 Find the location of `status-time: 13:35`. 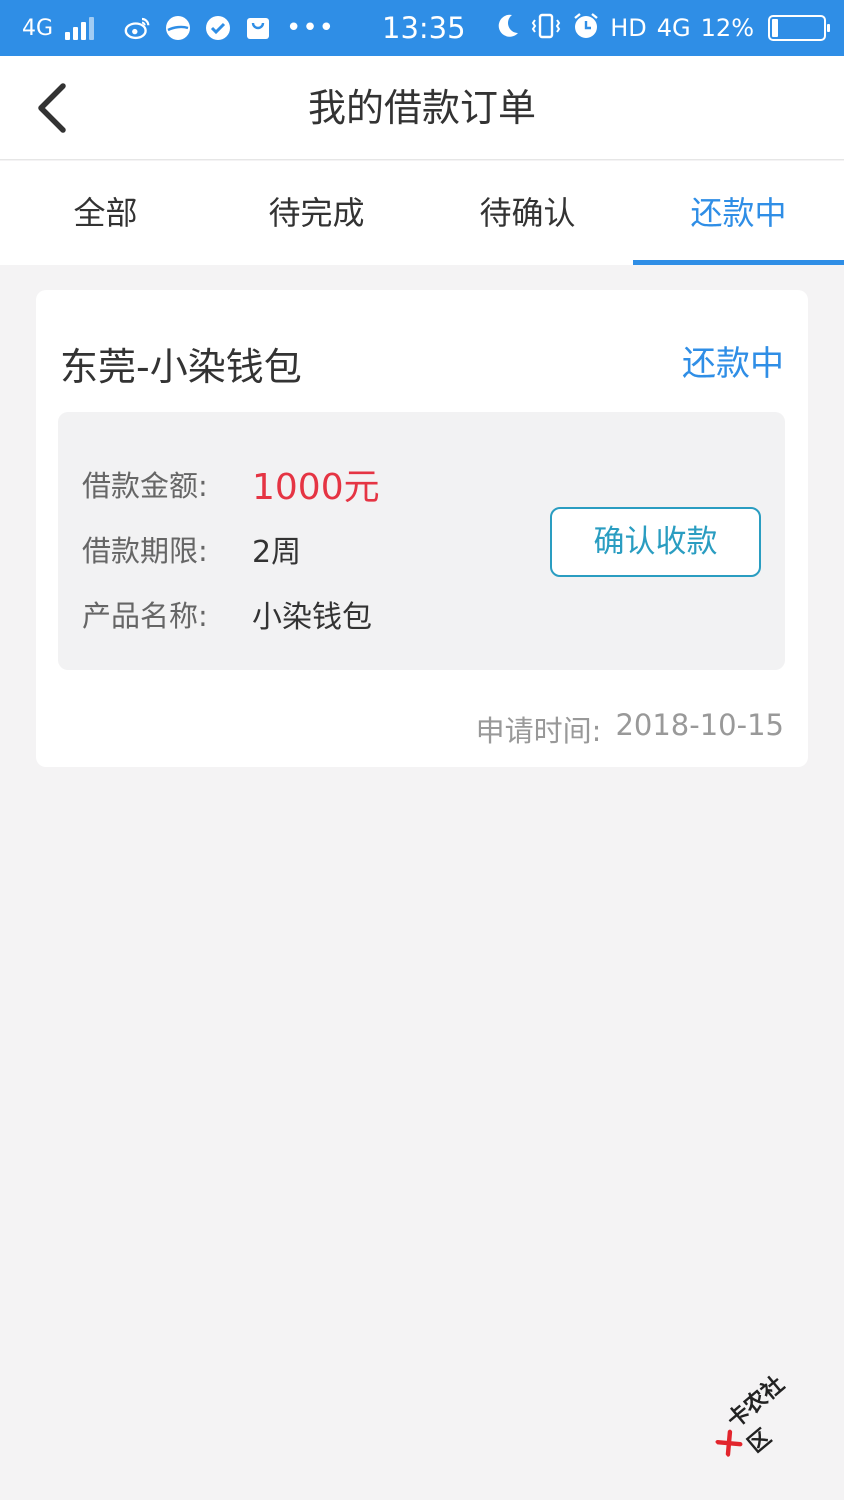

status-time: 13:35 is located at coordinates (424, 28).